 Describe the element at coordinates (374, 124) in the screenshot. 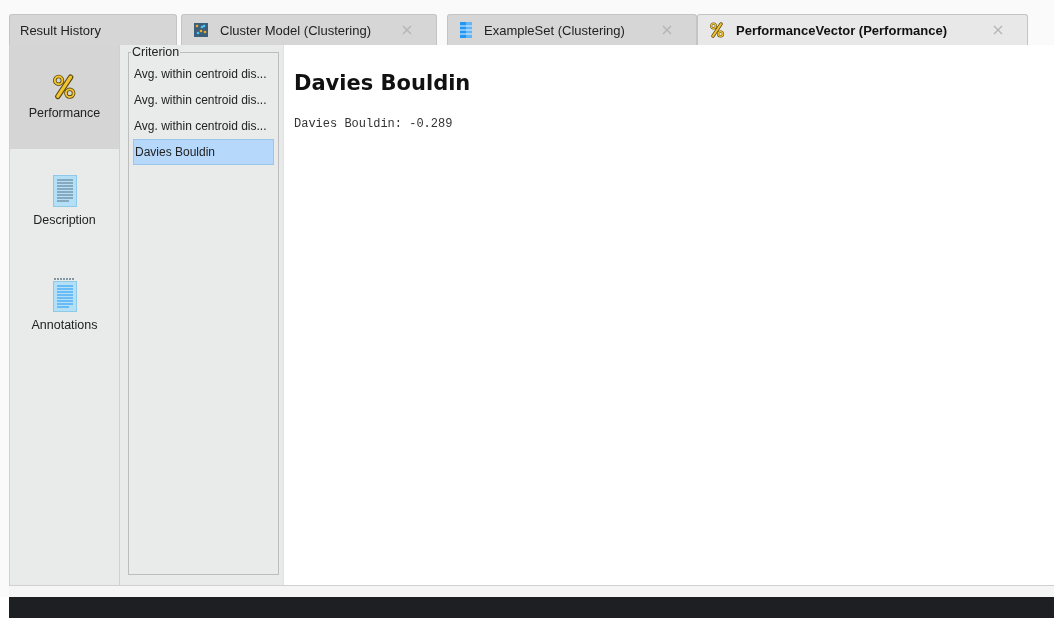

I see `result-text: Davies Bouldin: -0.289` at that location.